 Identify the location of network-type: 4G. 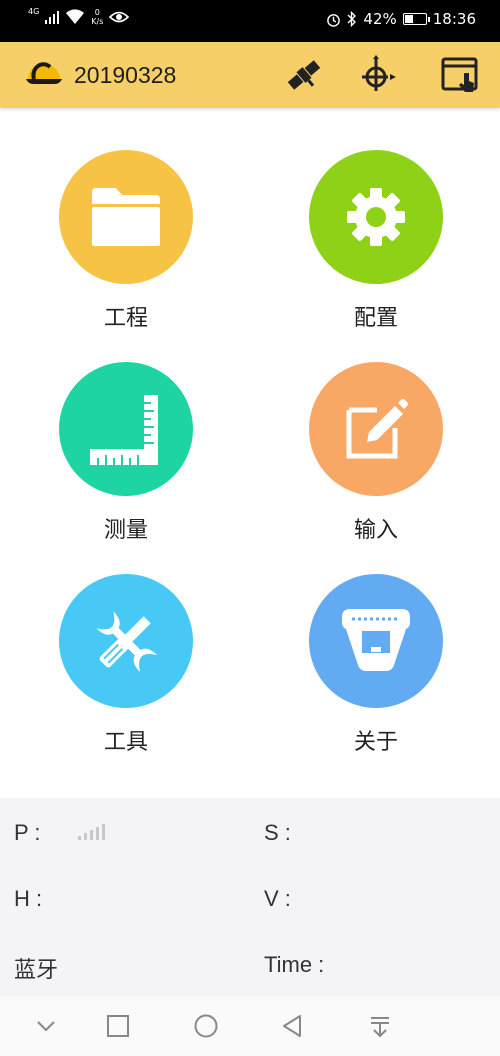
(34, 11).